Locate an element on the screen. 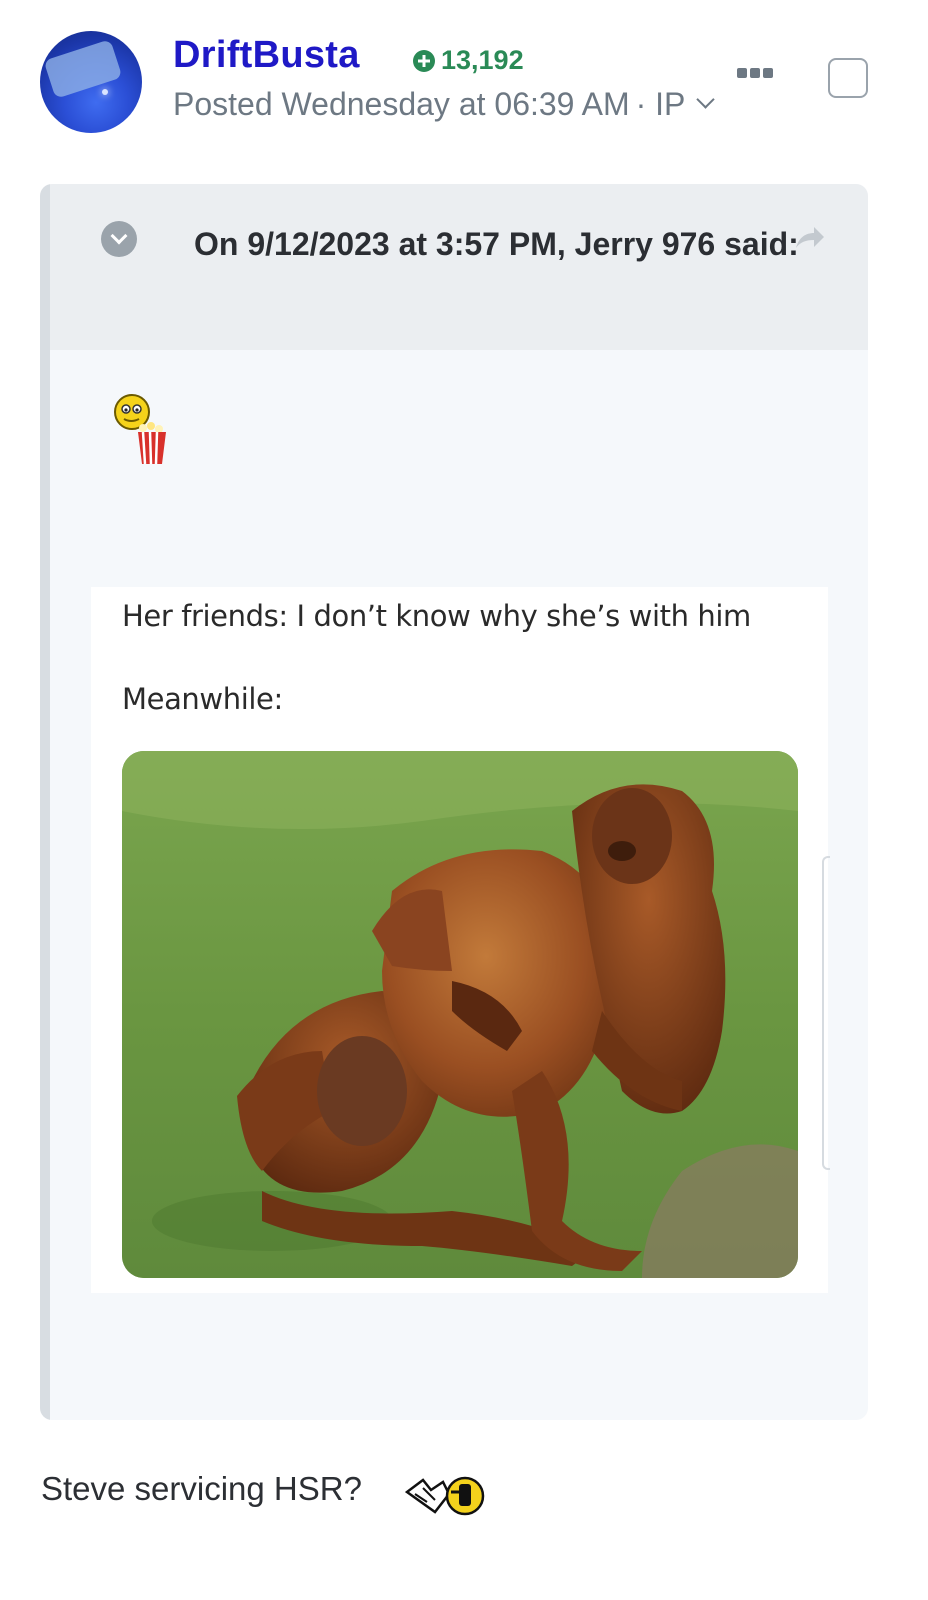 The image size is (928, 1600). ip-label: · IP is located at coordinates (661, 104).